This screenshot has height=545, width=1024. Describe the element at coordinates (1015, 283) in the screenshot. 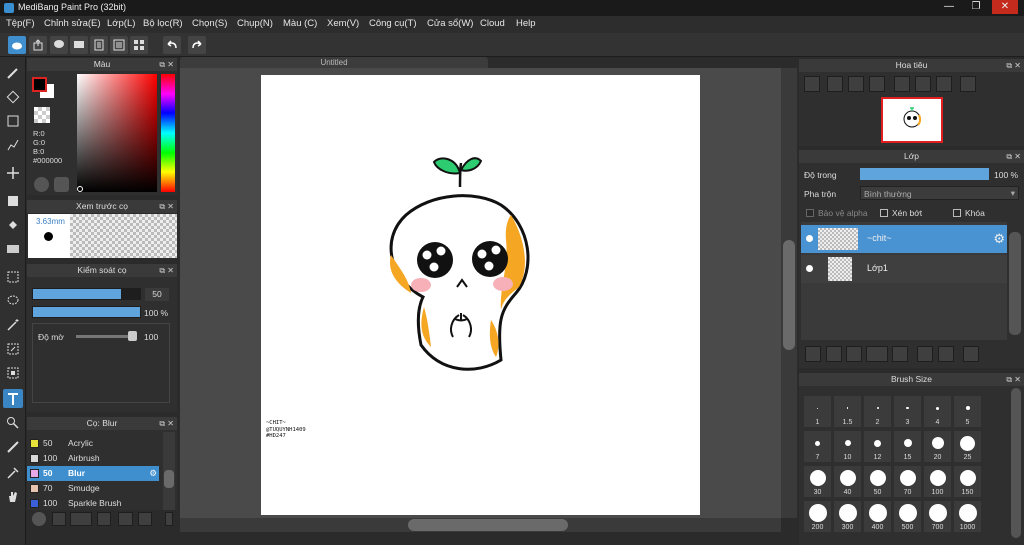

I see `layer-list-scrollbar` at that location.